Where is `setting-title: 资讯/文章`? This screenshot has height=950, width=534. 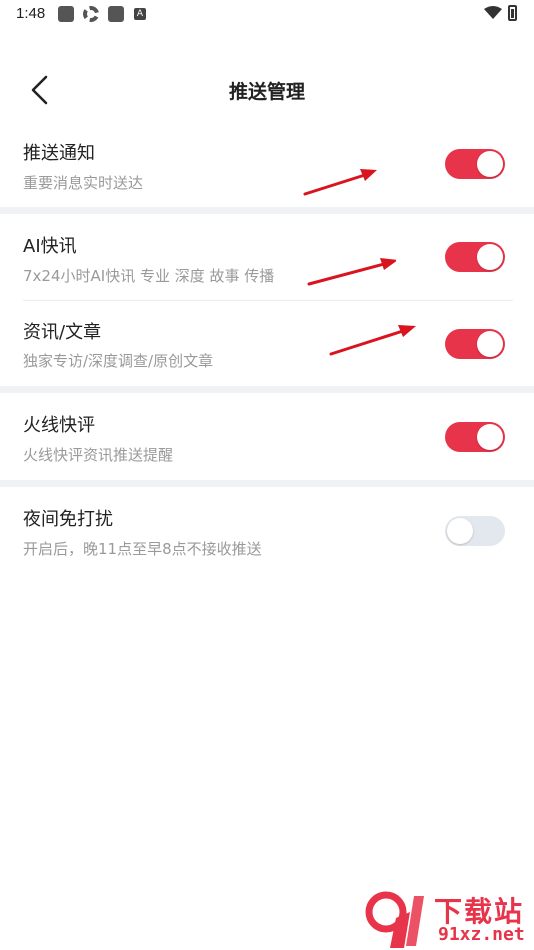 setting-title: 资讯/文章 is located at coordinates (62, 332).